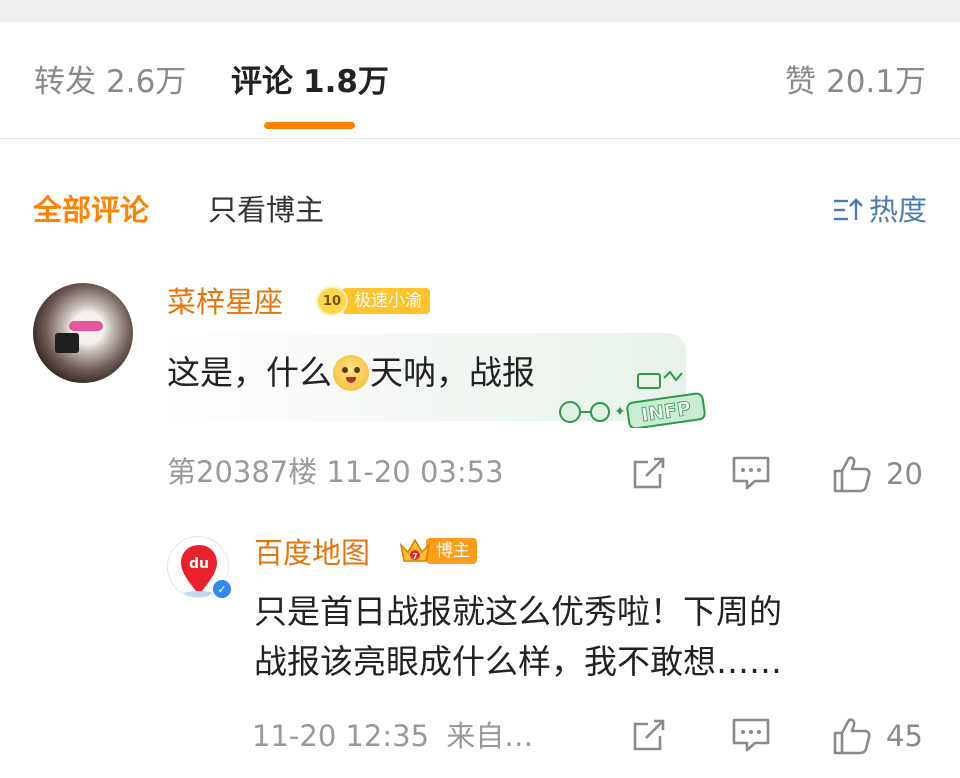  I want to click on sort-label: 热度, so click(897, 210).